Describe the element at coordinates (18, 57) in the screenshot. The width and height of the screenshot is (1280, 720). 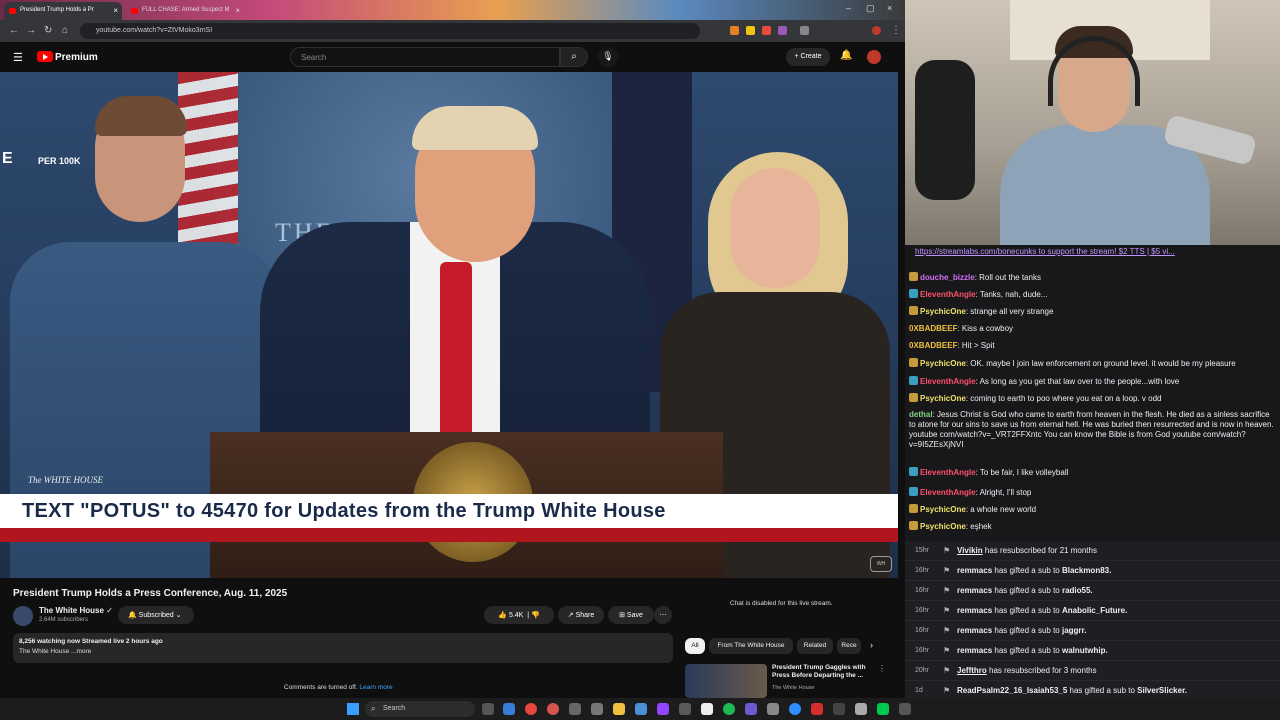
I see `hamburger-menu-icon: ☰` at that location.